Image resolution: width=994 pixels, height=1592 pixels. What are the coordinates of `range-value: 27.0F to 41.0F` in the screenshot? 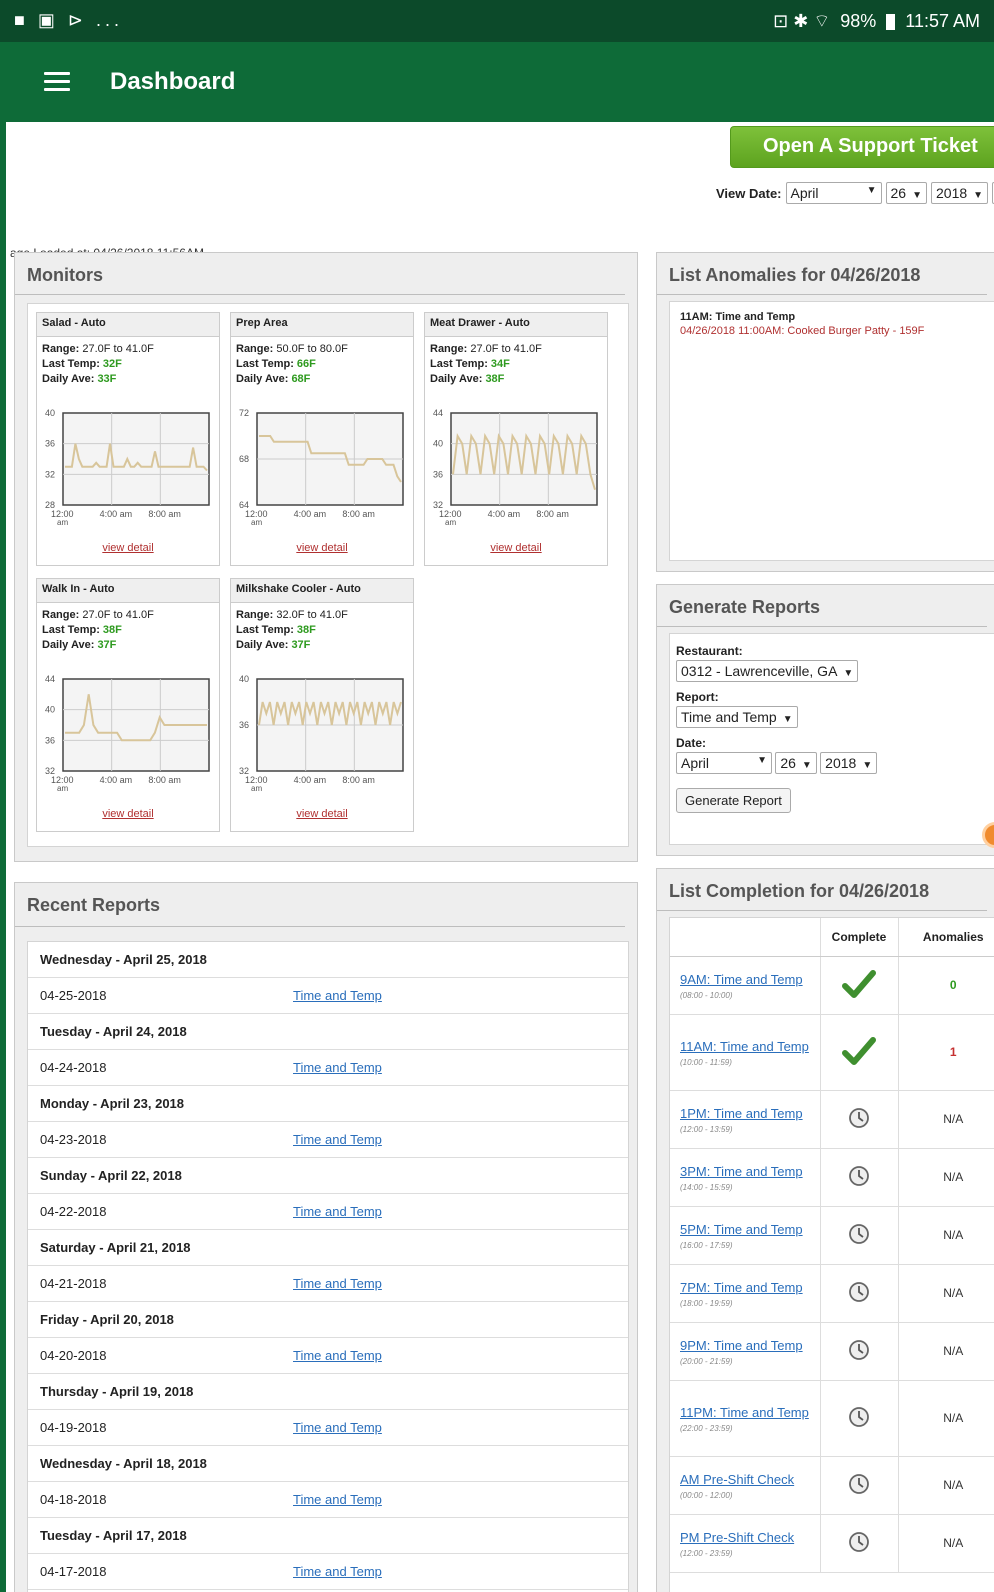 It's located at (506, 349).